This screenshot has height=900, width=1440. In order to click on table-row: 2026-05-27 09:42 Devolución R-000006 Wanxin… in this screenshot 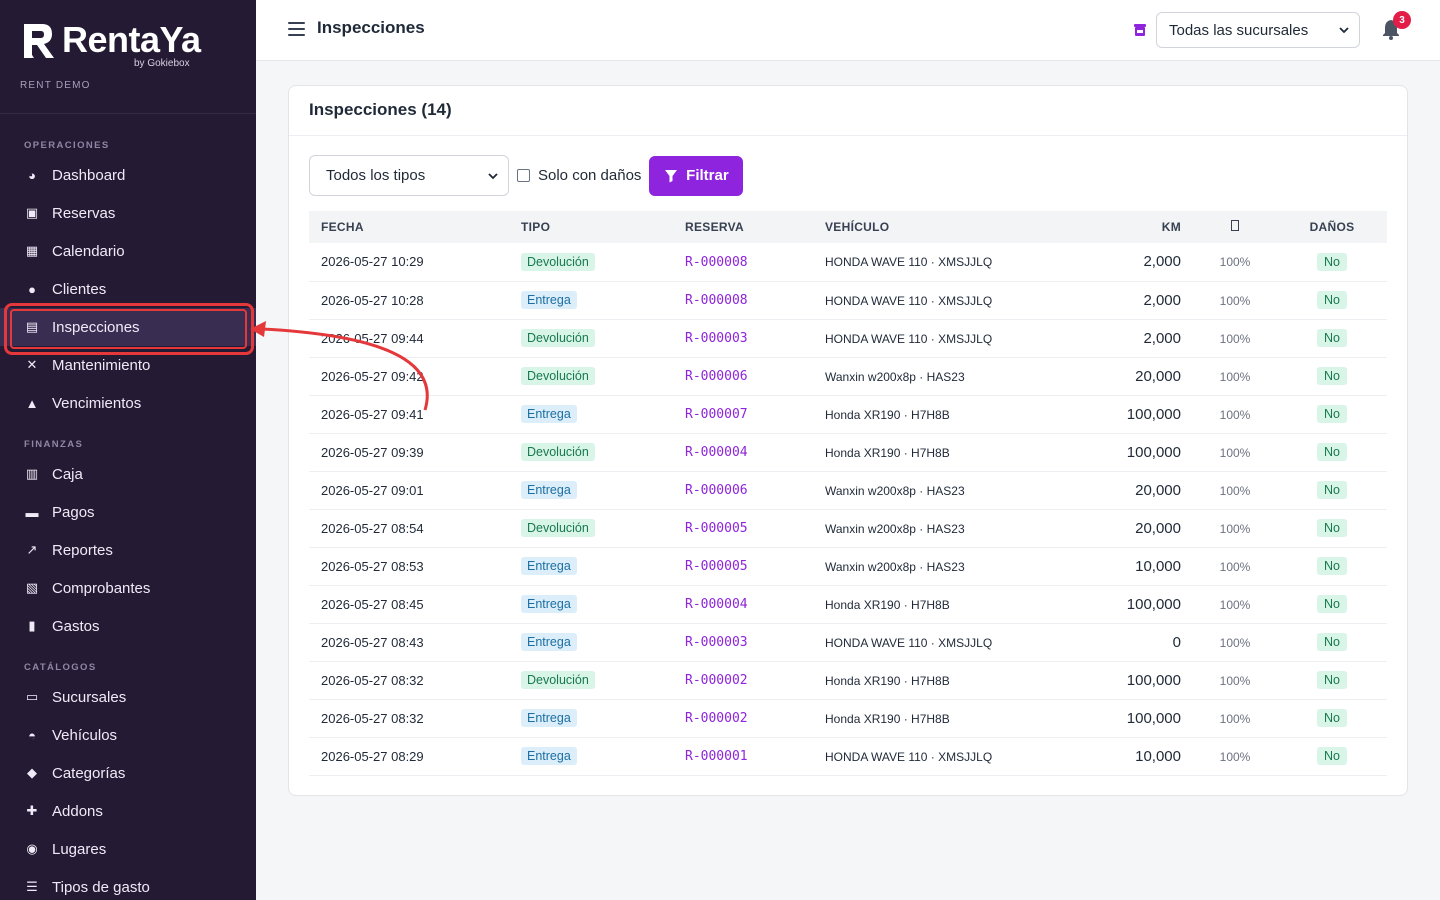, I will do `click(848, 376)`.